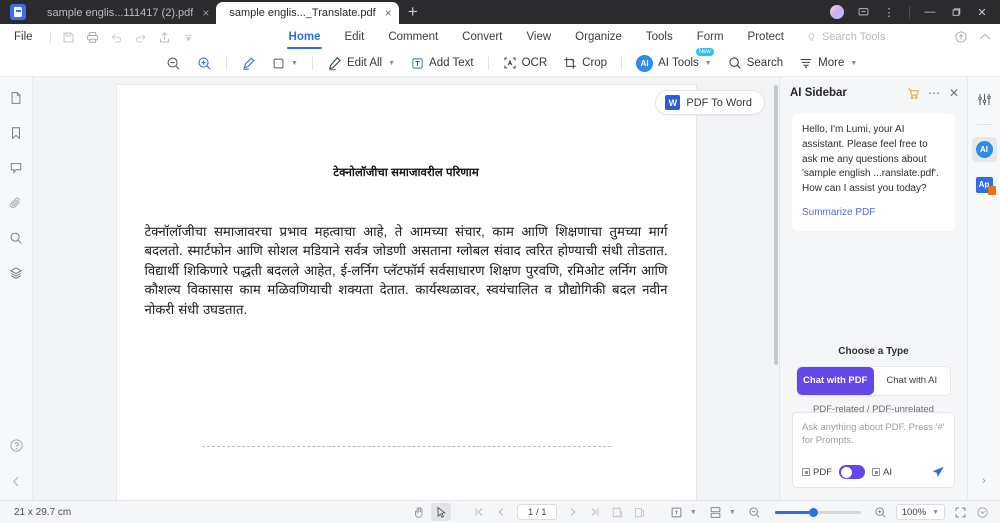 The height and width of the screenshot is (523, 1000). What do you see at coordinates (391, 63) in the screenshot?
I see `edit-all-caret-icon: ▼` at bounding box center [391, 63].